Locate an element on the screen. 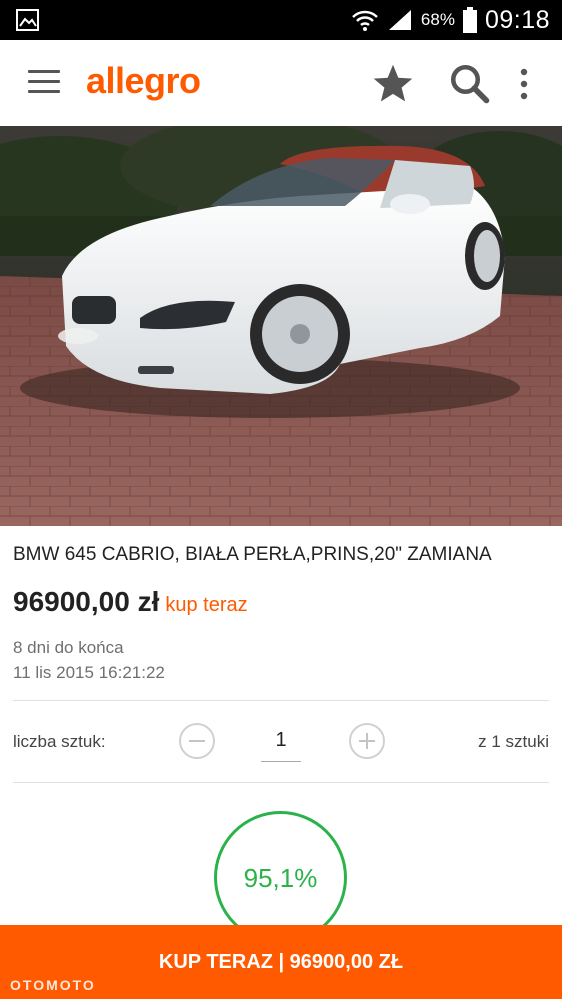 The height and width of the screenshot is (999, 562). status-icons: 68% 09:18 is located at coordinates (450, 20).